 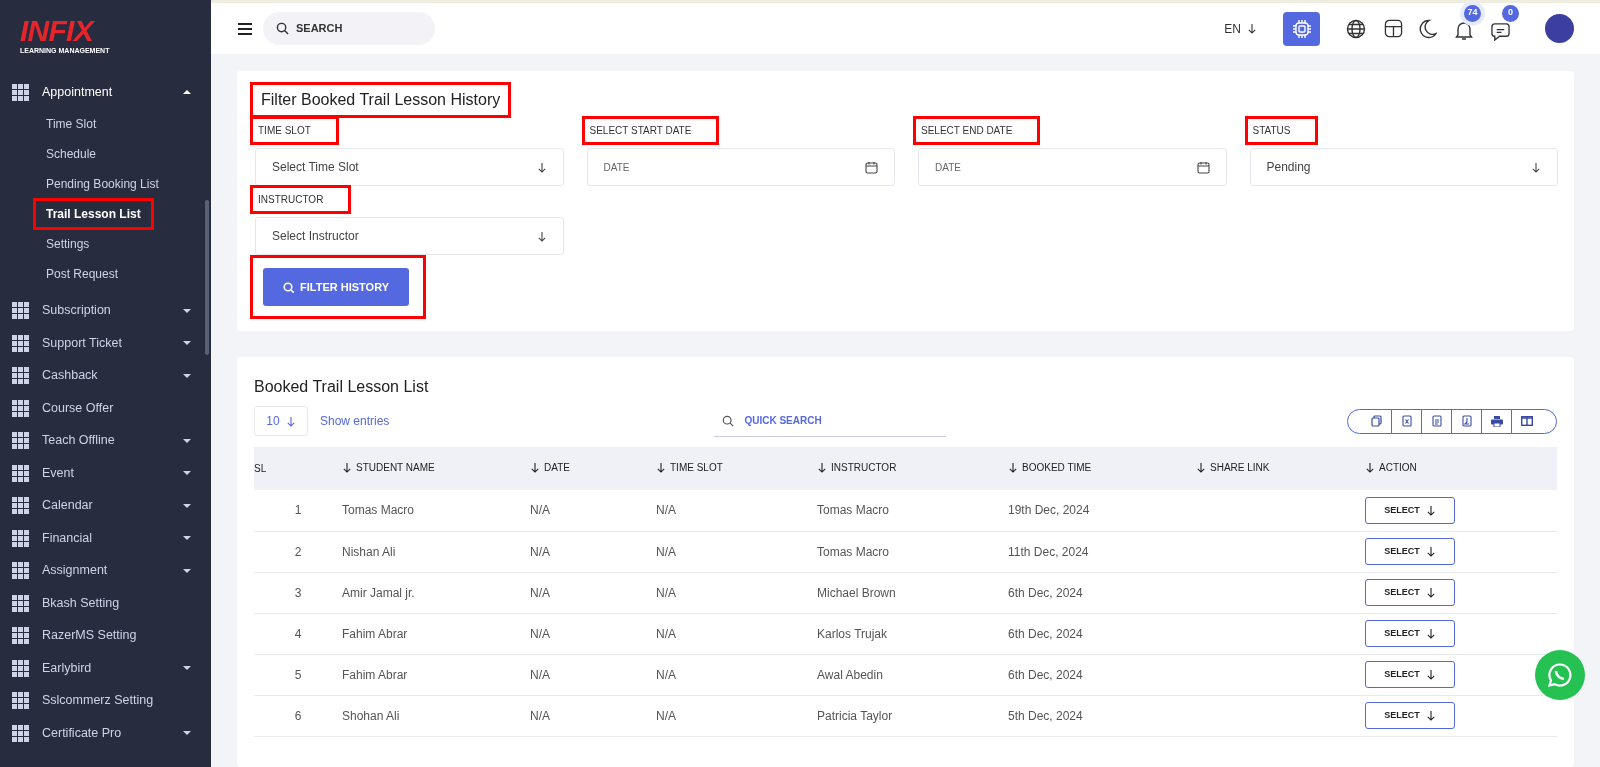 I want to click on quick-search-input: QUICK SEARCH, so click(x=834, y=420).